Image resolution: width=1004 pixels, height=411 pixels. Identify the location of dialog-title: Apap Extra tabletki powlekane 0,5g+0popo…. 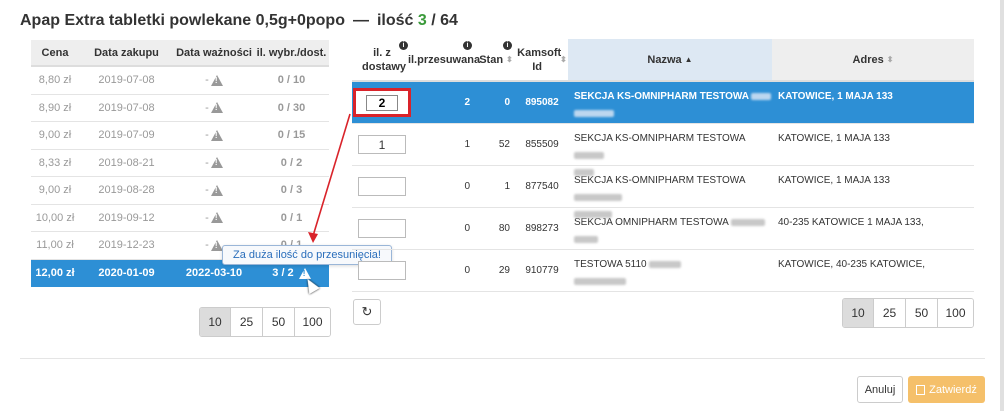
(239, 21).